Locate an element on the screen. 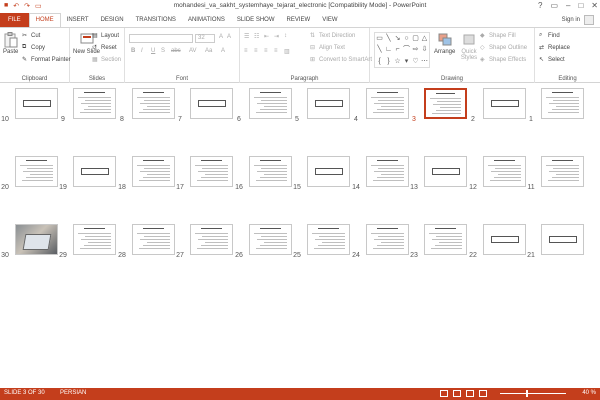  zoom-level: 40 % is located at coordinates (589, 393).